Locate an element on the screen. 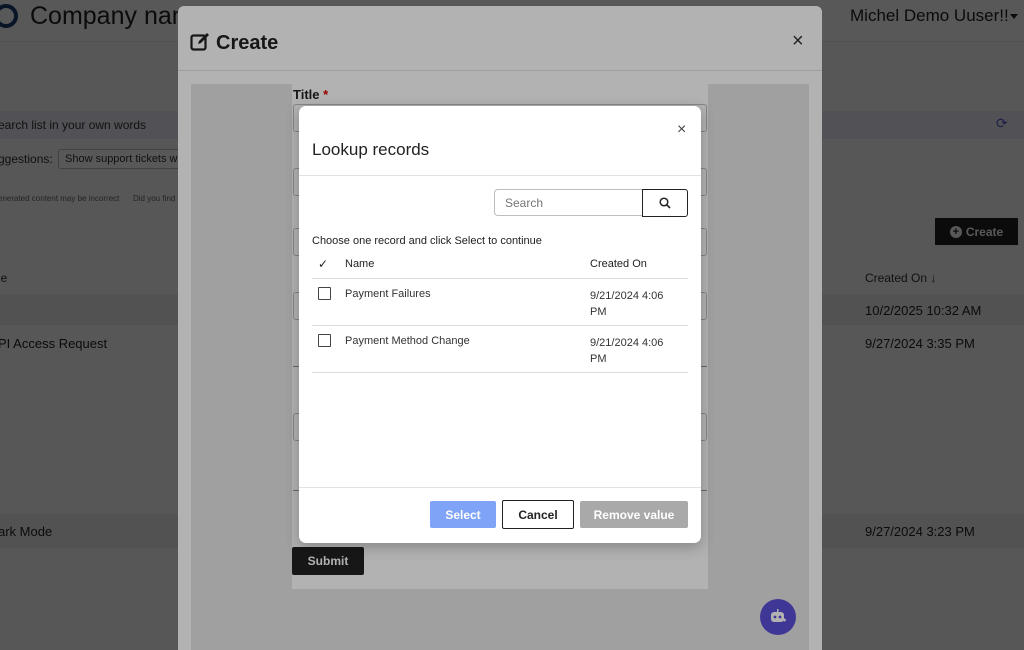  record-name: Payment Method Change is located at coordinates (407, 341).